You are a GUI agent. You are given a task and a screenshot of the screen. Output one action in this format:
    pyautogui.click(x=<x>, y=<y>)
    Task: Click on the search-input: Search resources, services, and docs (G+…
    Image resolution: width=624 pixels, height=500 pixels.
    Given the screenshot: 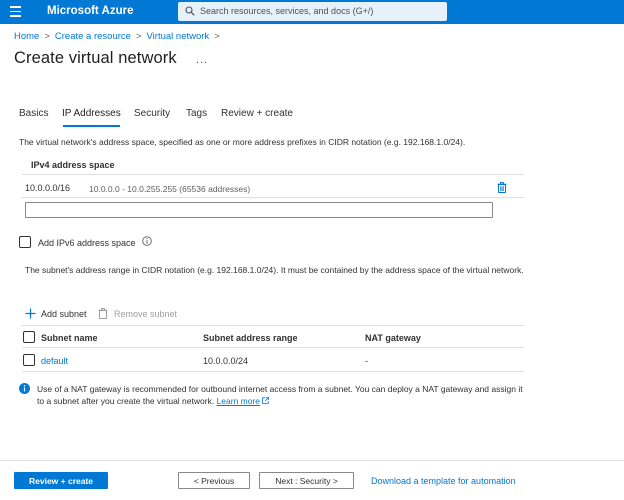 What is the action you would take?
    pyautogui.click(x=312, y=11)
    